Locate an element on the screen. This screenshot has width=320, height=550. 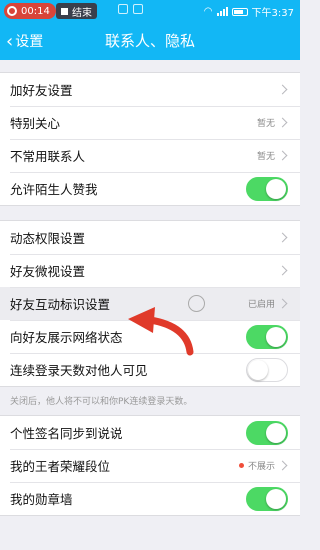
setting-allow-stranger-likes: 允许陌生人赞我 is located at coordinates (150, 188).